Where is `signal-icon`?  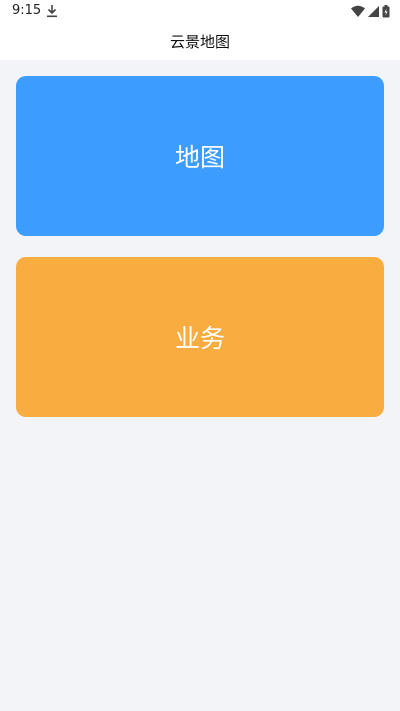
signal-icon is located at coordinates (373, 11).